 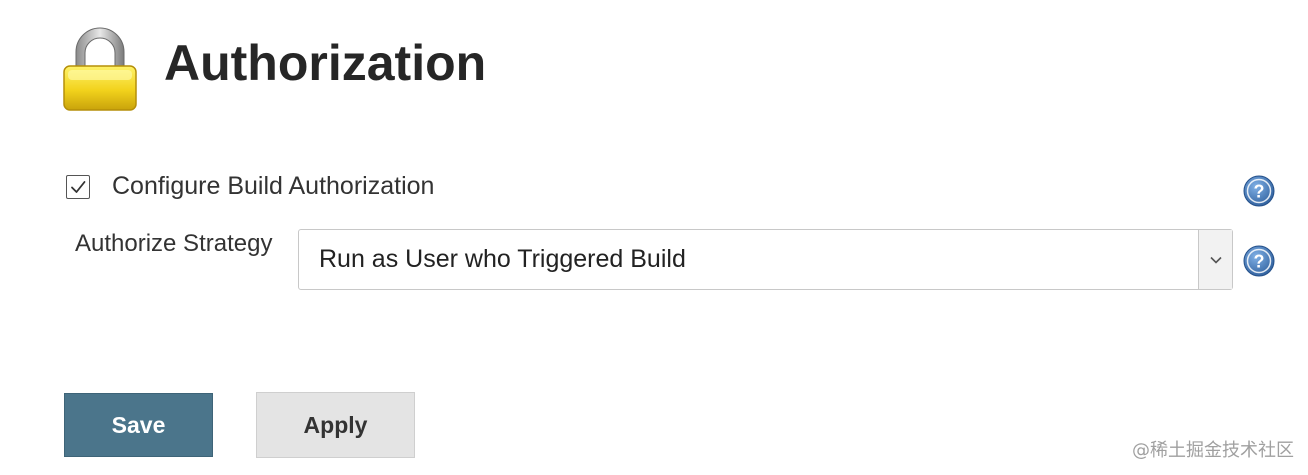 What do you see at coordinates (335, 425) in the screenshot?
I see `apply-button: Apply` at bounding box center [335, 425].